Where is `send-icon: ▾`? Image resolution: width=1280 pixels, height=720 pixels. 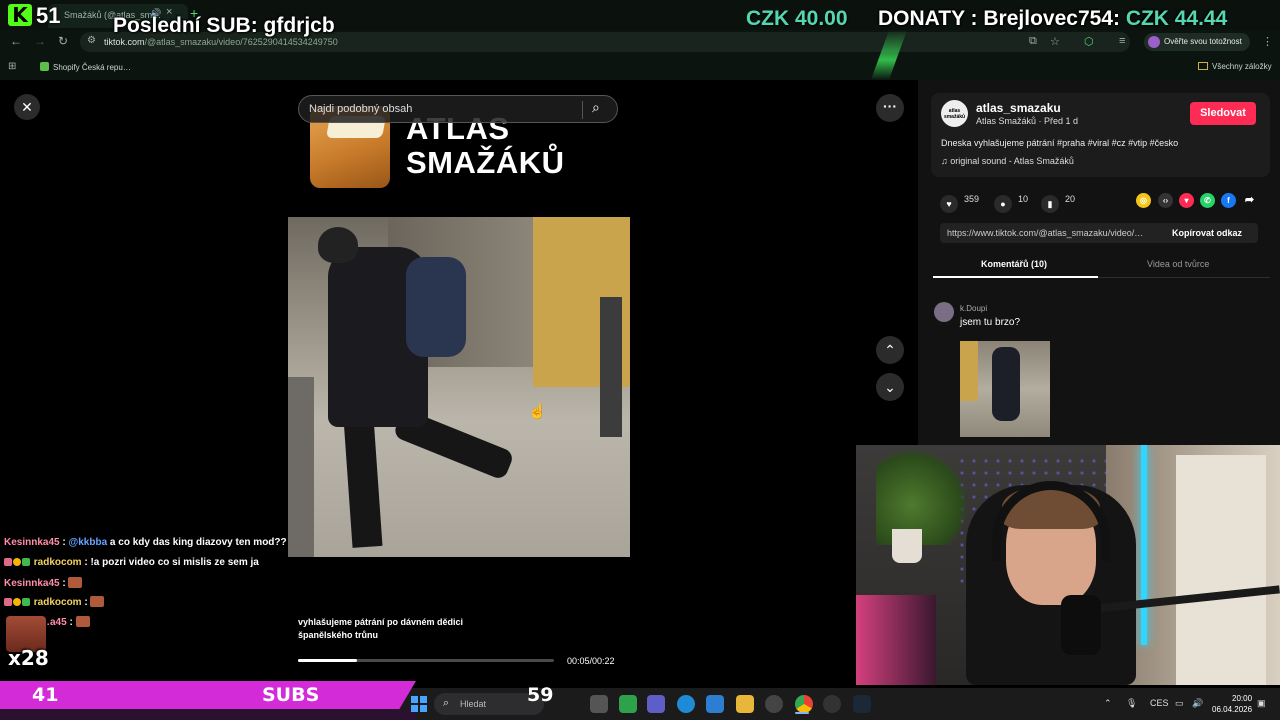
send-icon: ▾ is located at coordinates (1186, 200).